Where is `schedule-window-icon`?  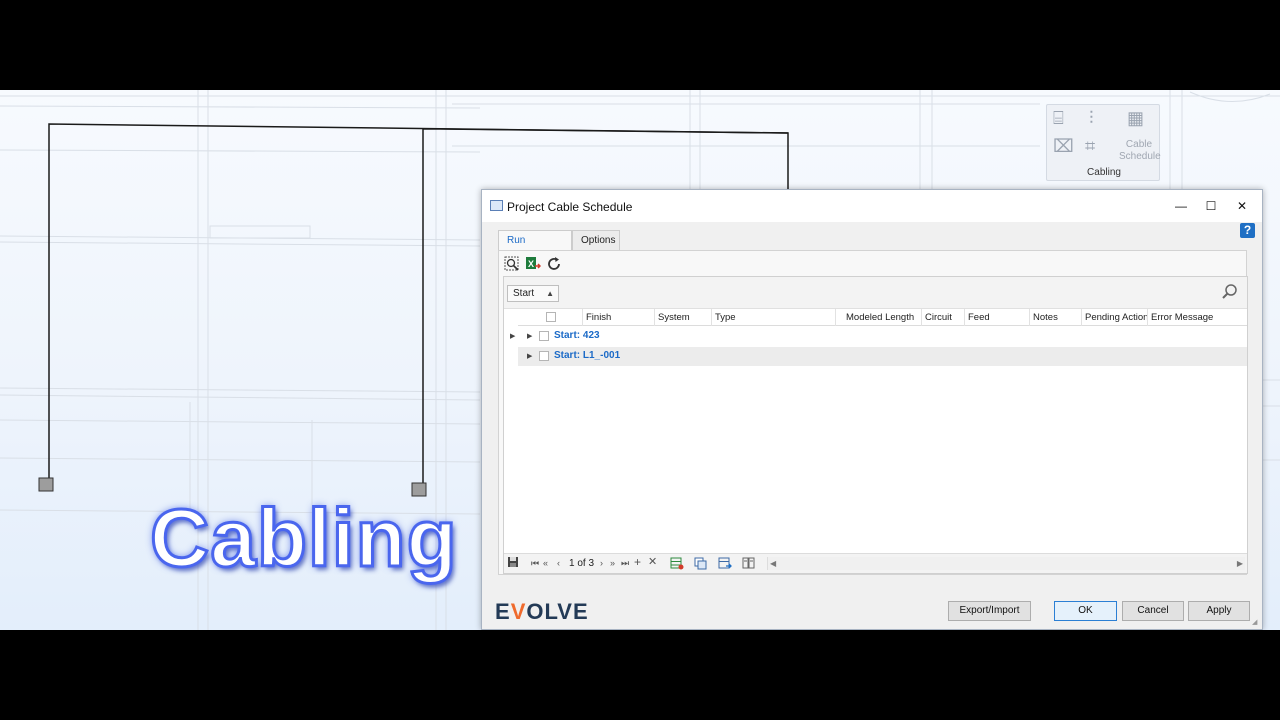 schedule-window-icon is located at coordinates (496, 205).